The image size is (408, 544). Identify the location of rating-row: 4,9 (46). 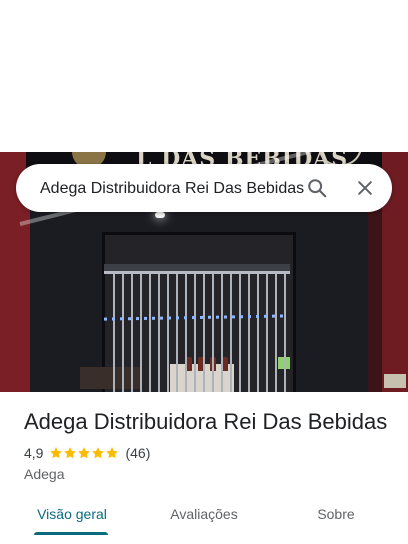
(87, 453).